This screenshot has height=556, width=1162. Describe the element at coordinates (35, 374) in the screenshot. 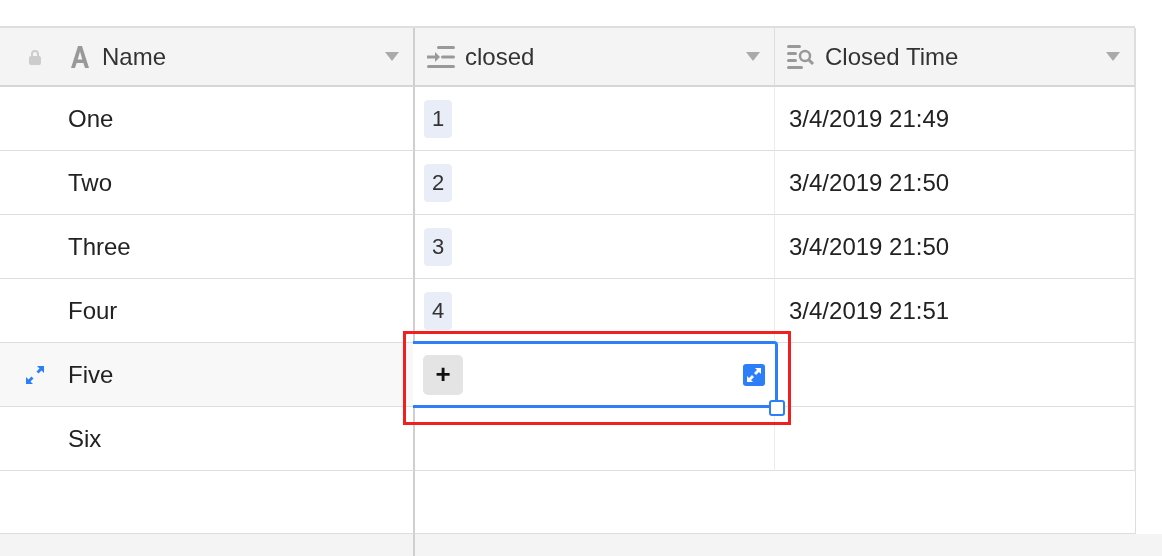

I see `expand-row-icon` at that location.